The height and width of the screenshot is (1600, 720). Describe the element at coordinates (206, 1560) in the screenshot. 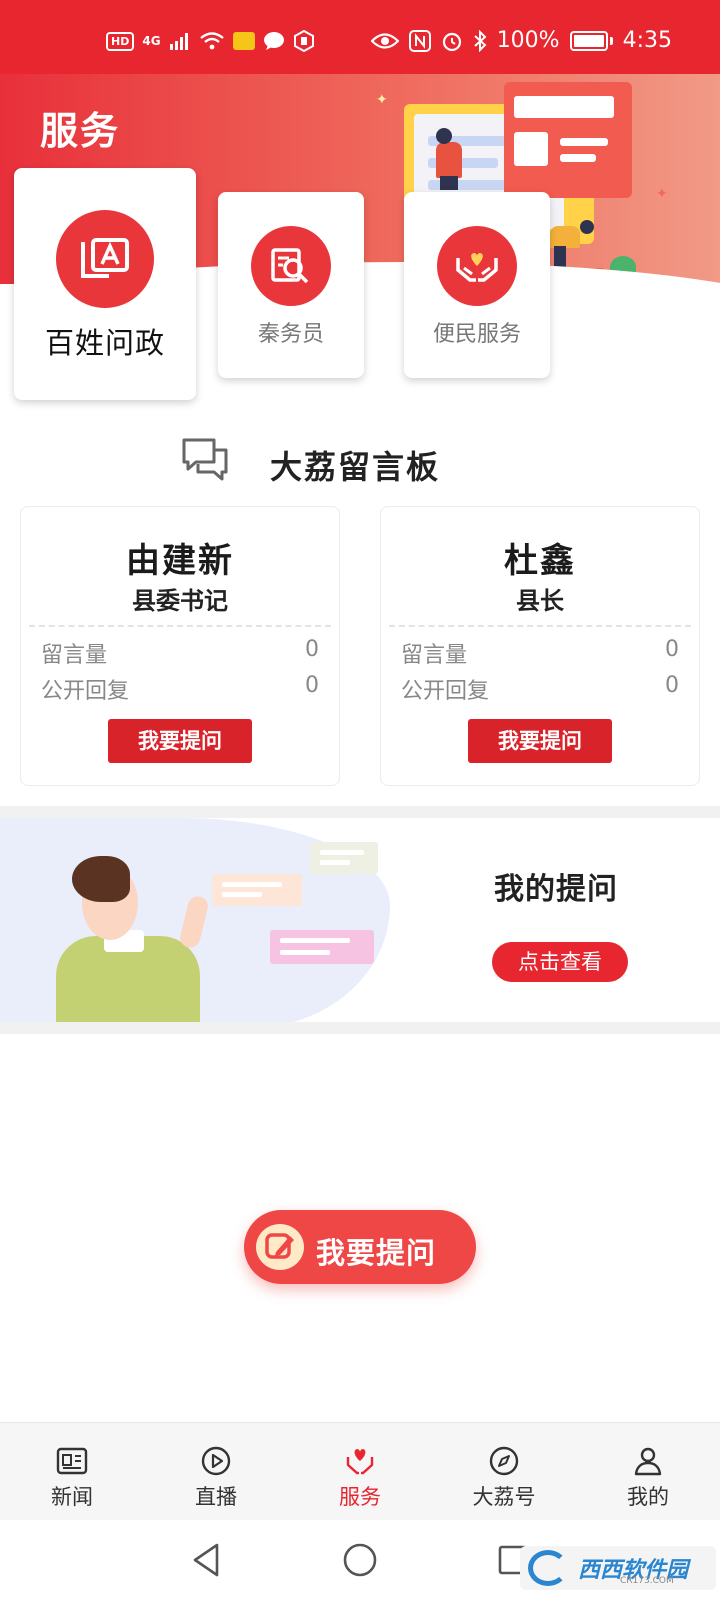

I see `back-icon` at that location.